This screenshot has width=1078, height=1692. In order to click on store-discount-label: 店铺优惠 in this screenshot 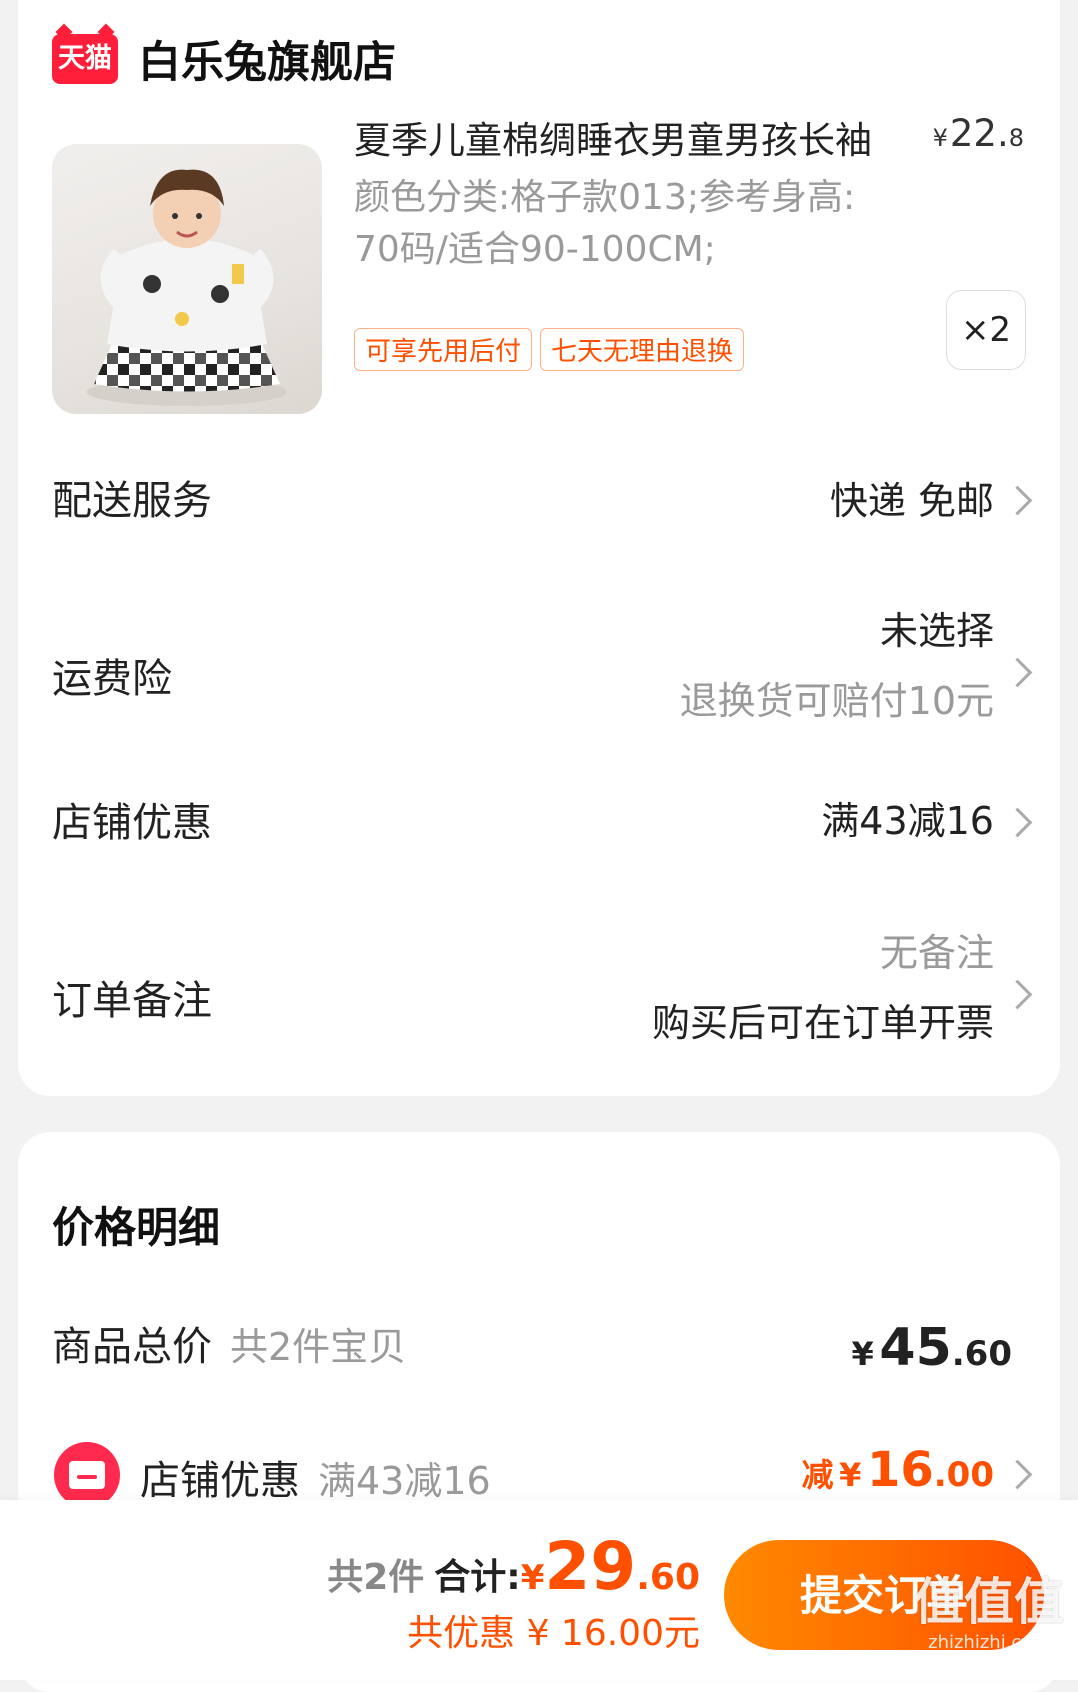, I will do `click(132, 823)`.